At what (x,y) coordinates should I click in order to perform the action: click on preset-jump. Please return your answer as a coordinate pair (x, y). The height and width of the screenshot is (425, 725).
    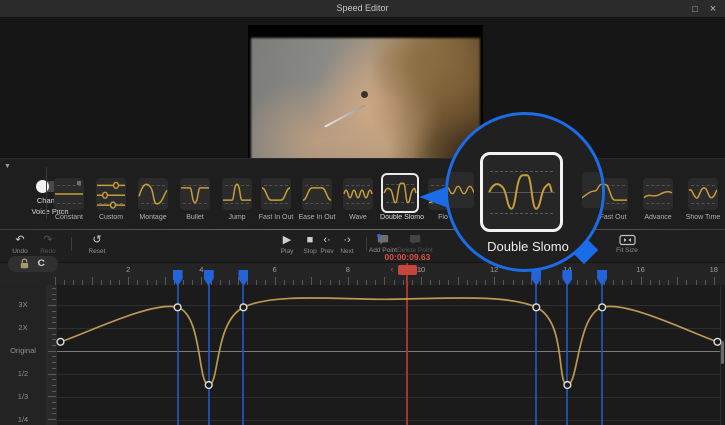
    Looking at the image, I should click on (237, 194).